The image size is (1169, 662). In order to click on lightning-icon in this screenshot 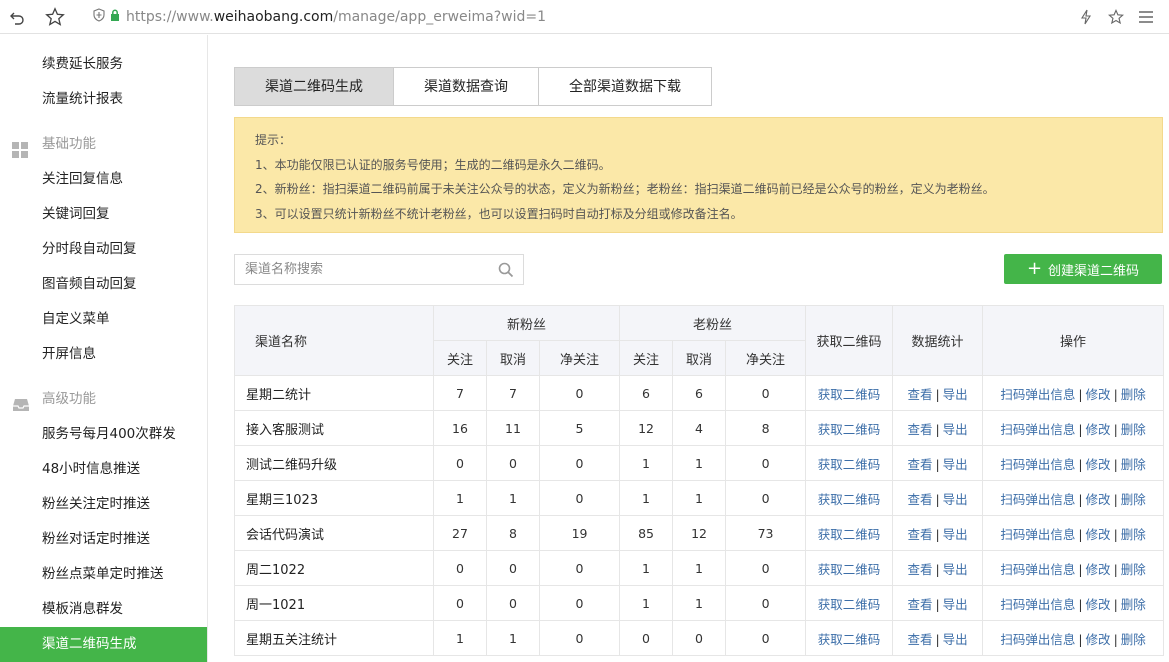, I will do `click(1086, 17)`.